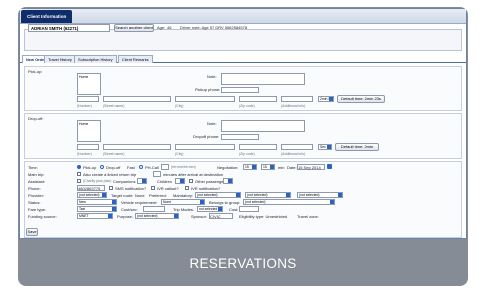 The image size is (485, 295). I want to click on return-trip-checkbox, so click(79, 174).